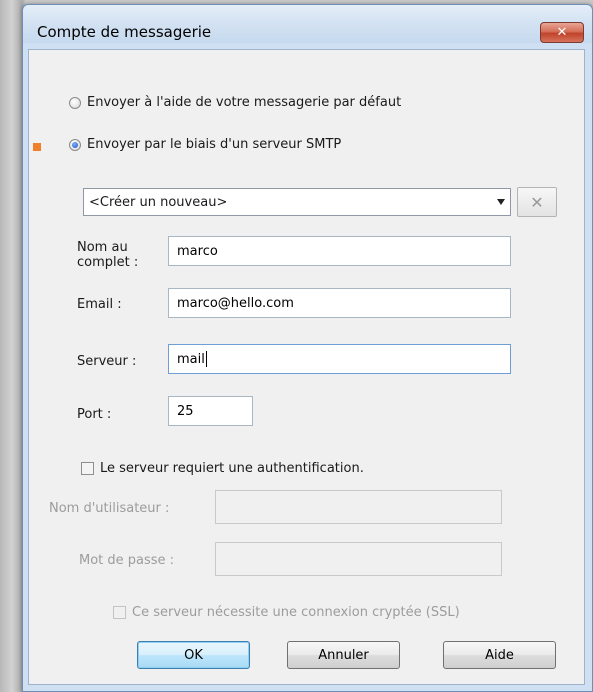 The height and width of the screenshot is (692, 593). I want to click on radio-smtp-label: Envoyer par le biais d'un serveur SMTP, so click(214, 144).